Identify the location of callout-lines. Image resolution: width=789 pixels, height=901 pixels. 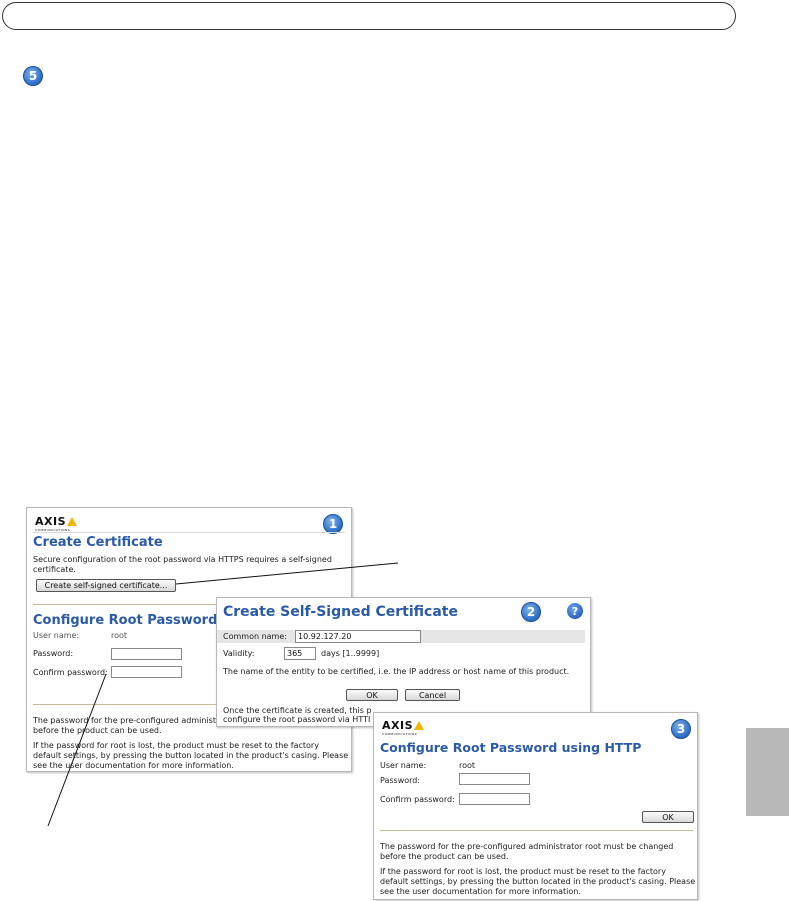
(223, 694).